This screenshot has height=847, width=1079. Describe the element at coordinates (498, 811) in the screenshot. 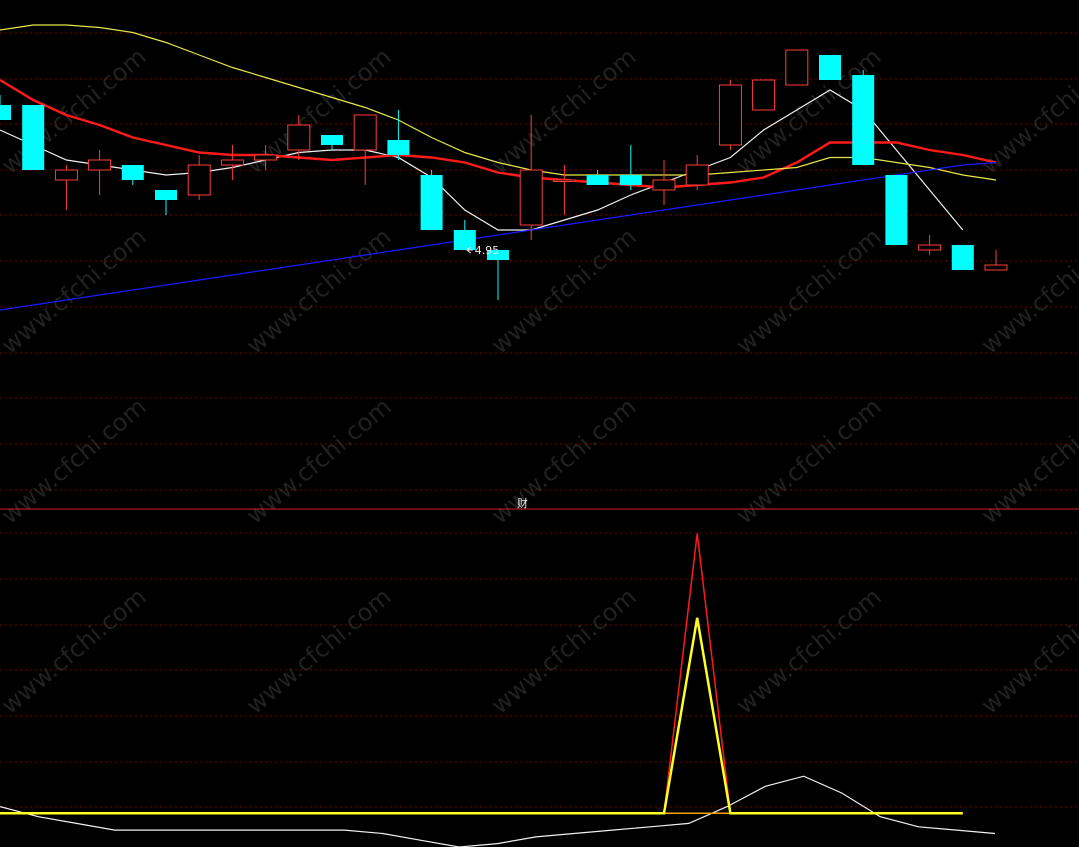

I see `indicator-line-white` at that location.